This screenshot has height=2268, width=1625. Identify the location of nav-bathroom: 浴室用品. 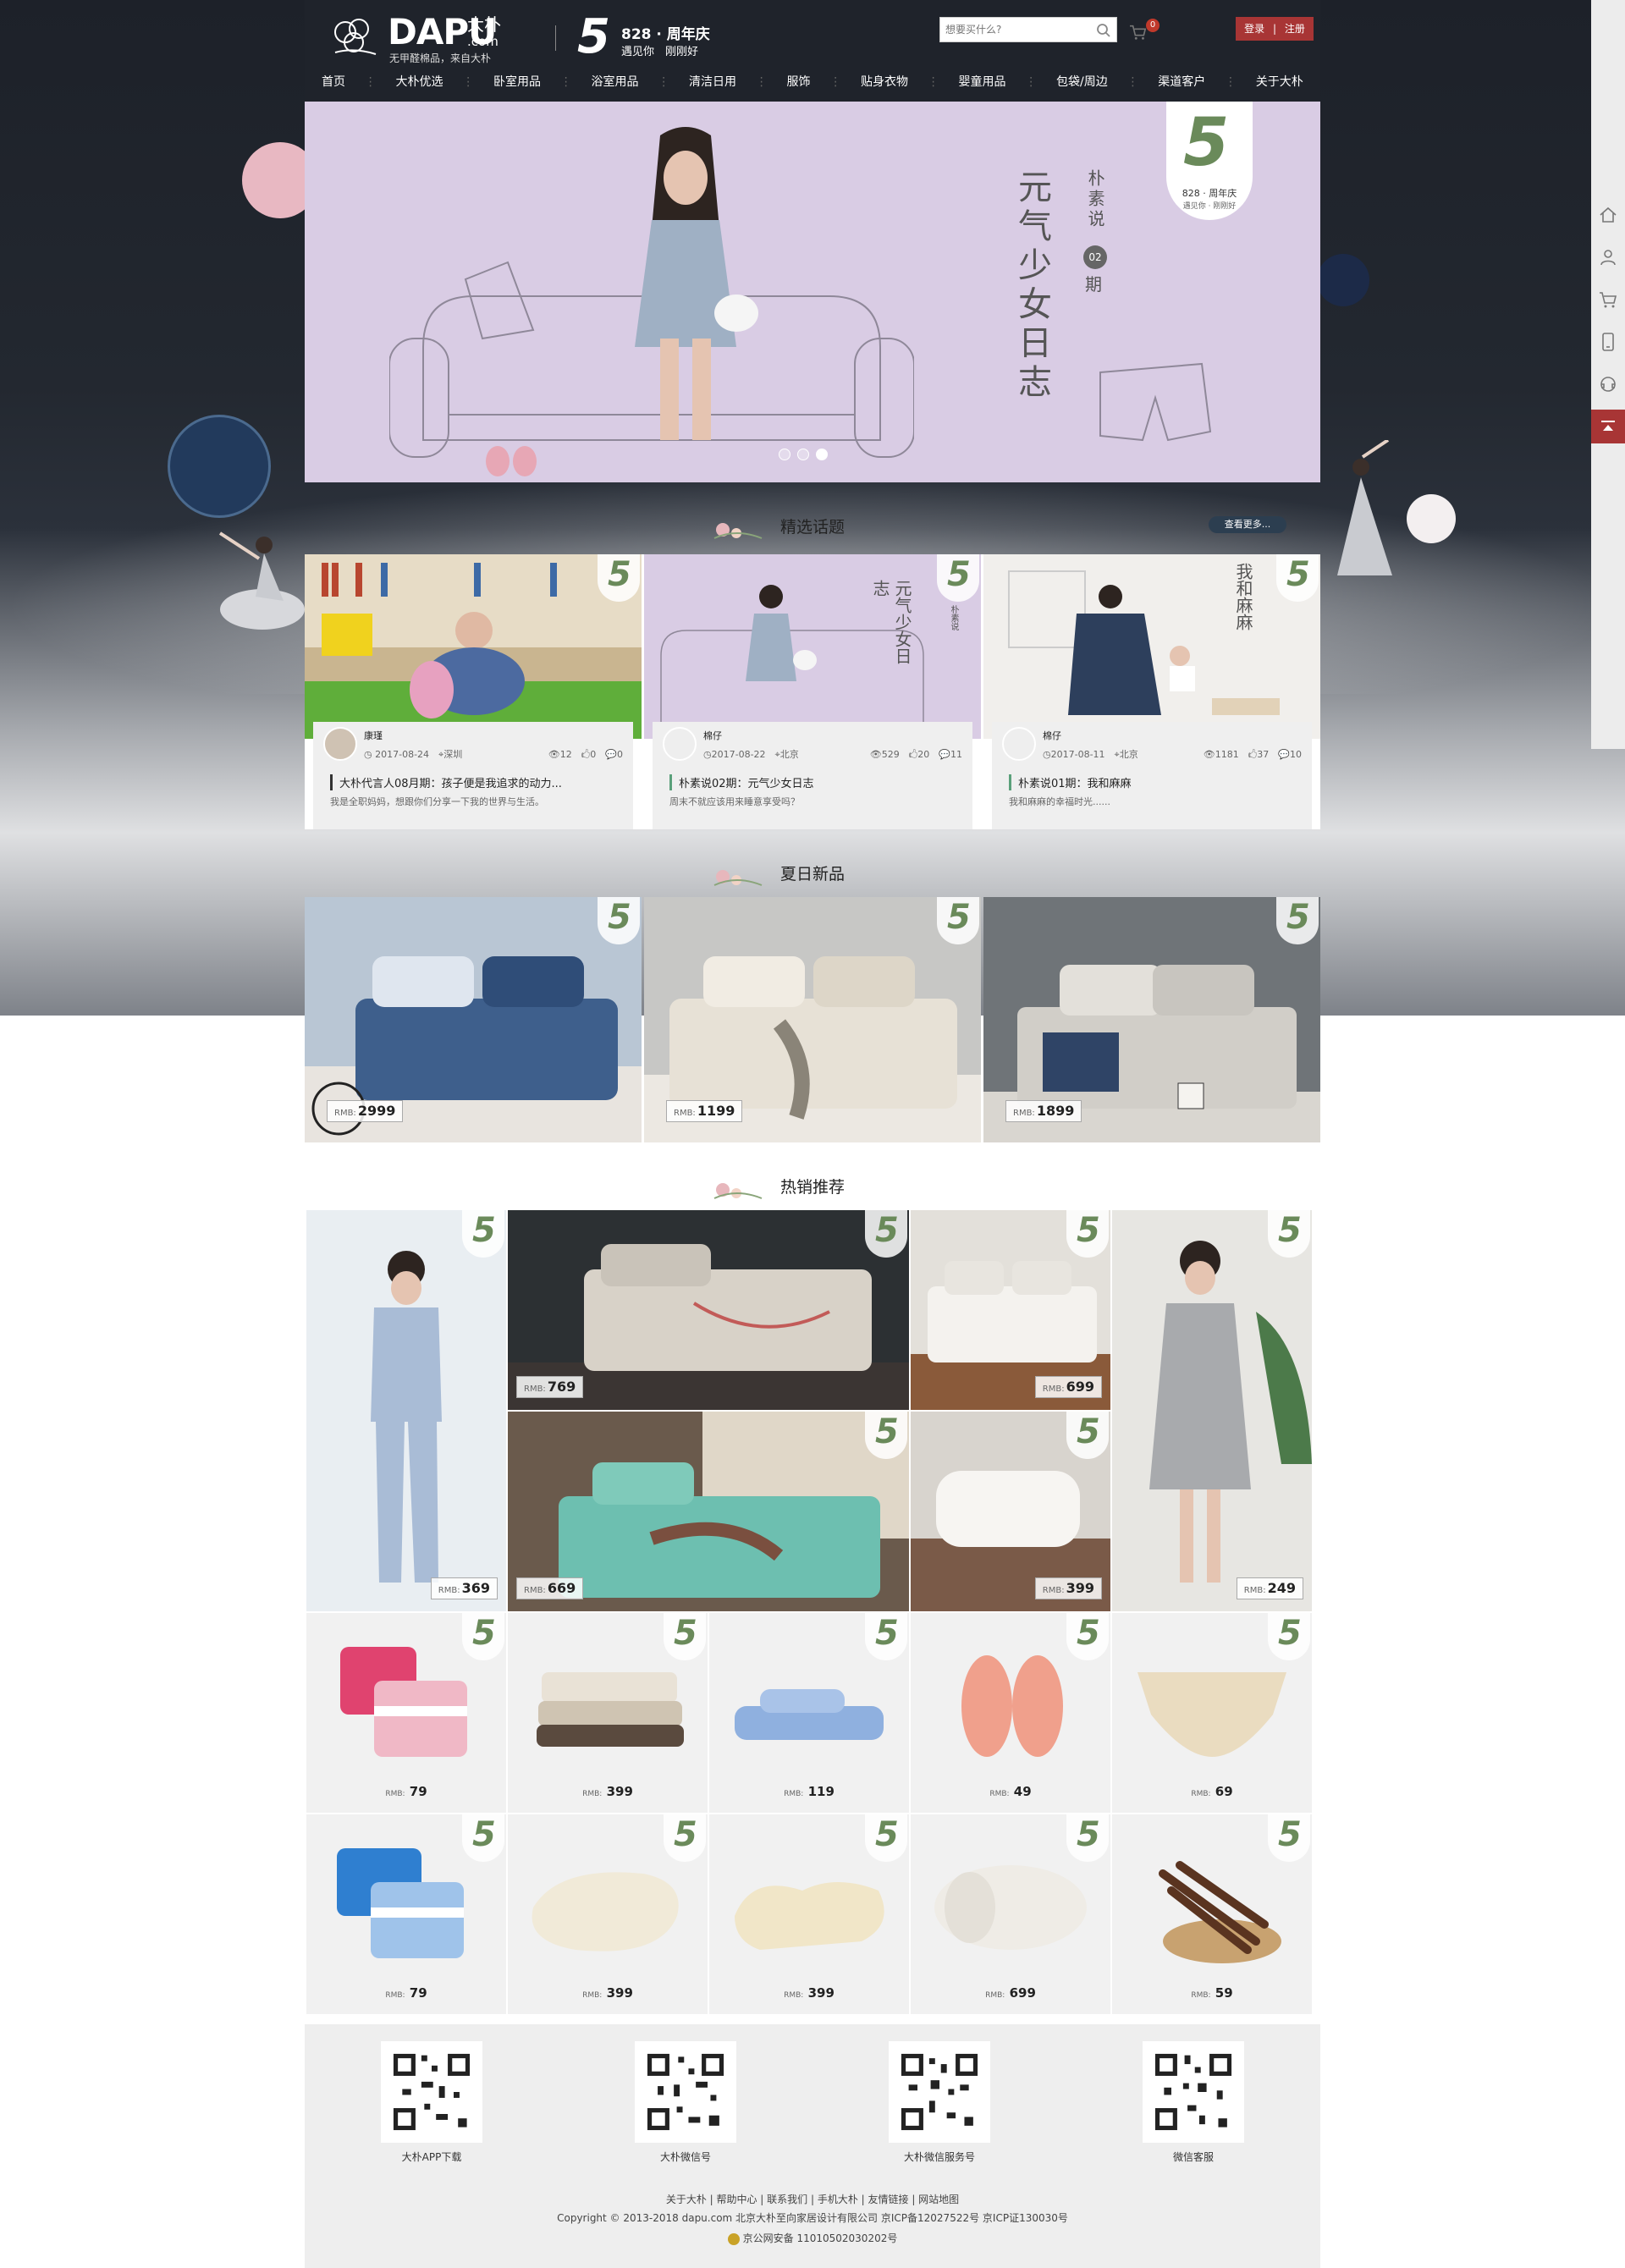
(616, 82).